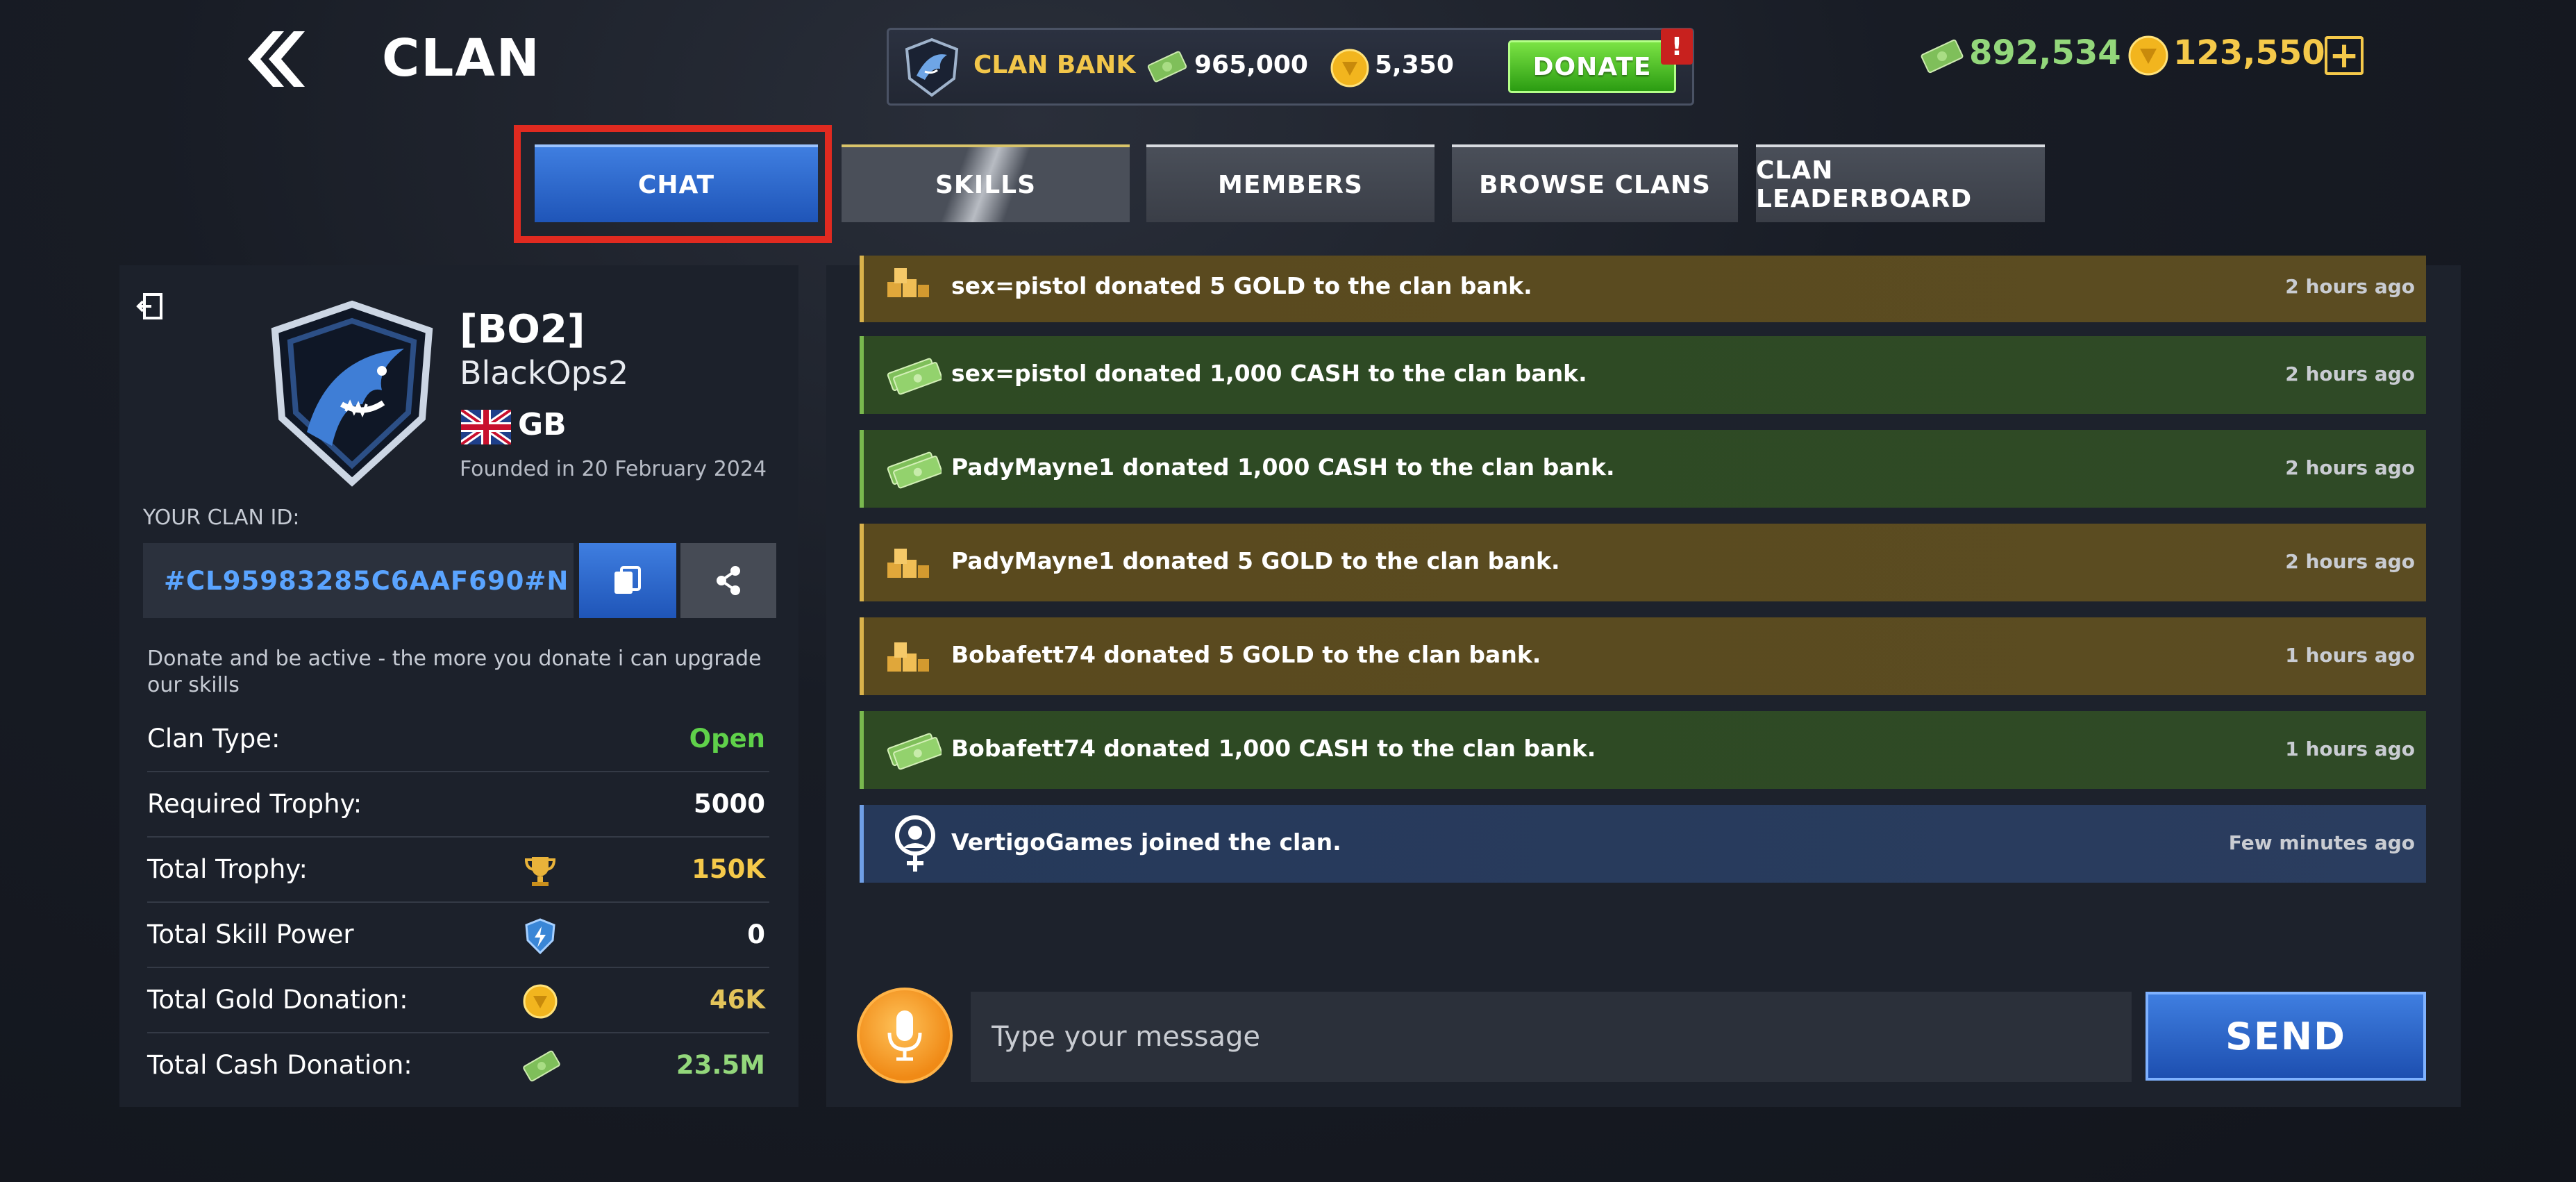 This screenshot has height=1182, width=2576. I want to click on copy-icon, so click(627, 580).